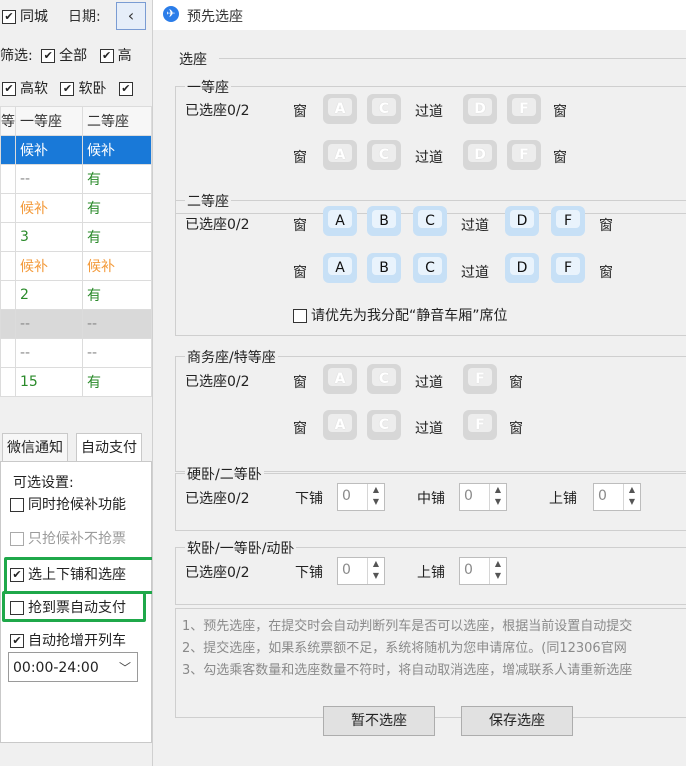 Image resolution: width=686 pixels, height=766 pixels. Describe the element at coordinates (73, 667) in the screenshot. I see `time-range-select: 00:00-24:00 ﹀` at that location.